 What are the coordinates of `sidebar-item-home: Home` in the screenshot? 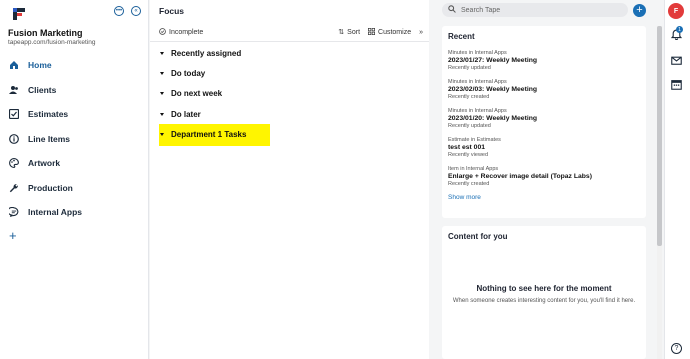 It's located at (74, 65).